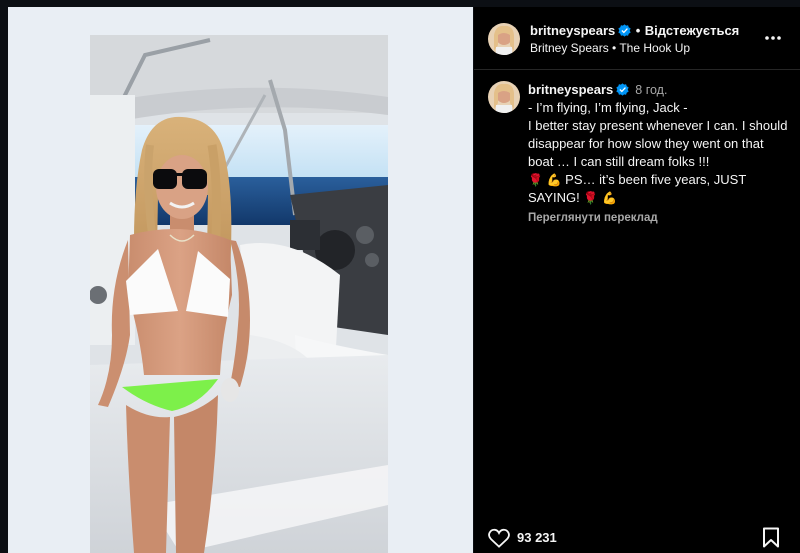  Describe the element at coordinates (504, 97) in the screenshot. I see `caption-avatar` at that location.